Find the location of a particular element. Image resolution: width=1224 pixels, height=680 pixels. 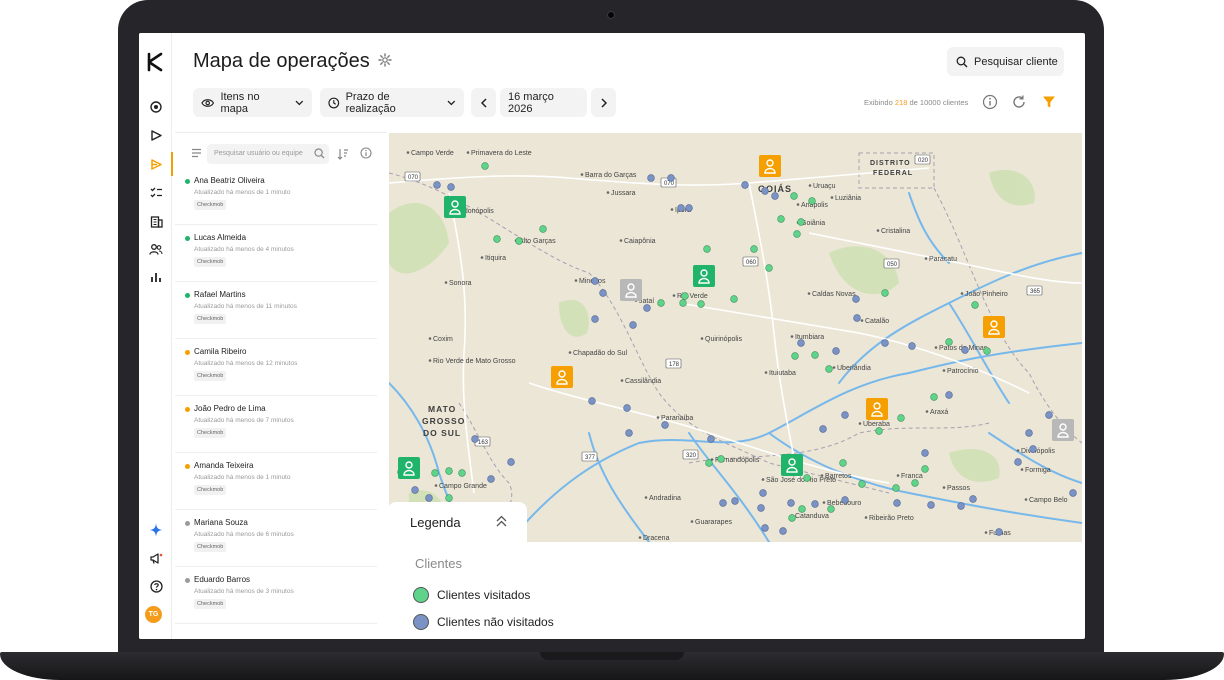

map-target-icon is located at coordinates (156, 107).